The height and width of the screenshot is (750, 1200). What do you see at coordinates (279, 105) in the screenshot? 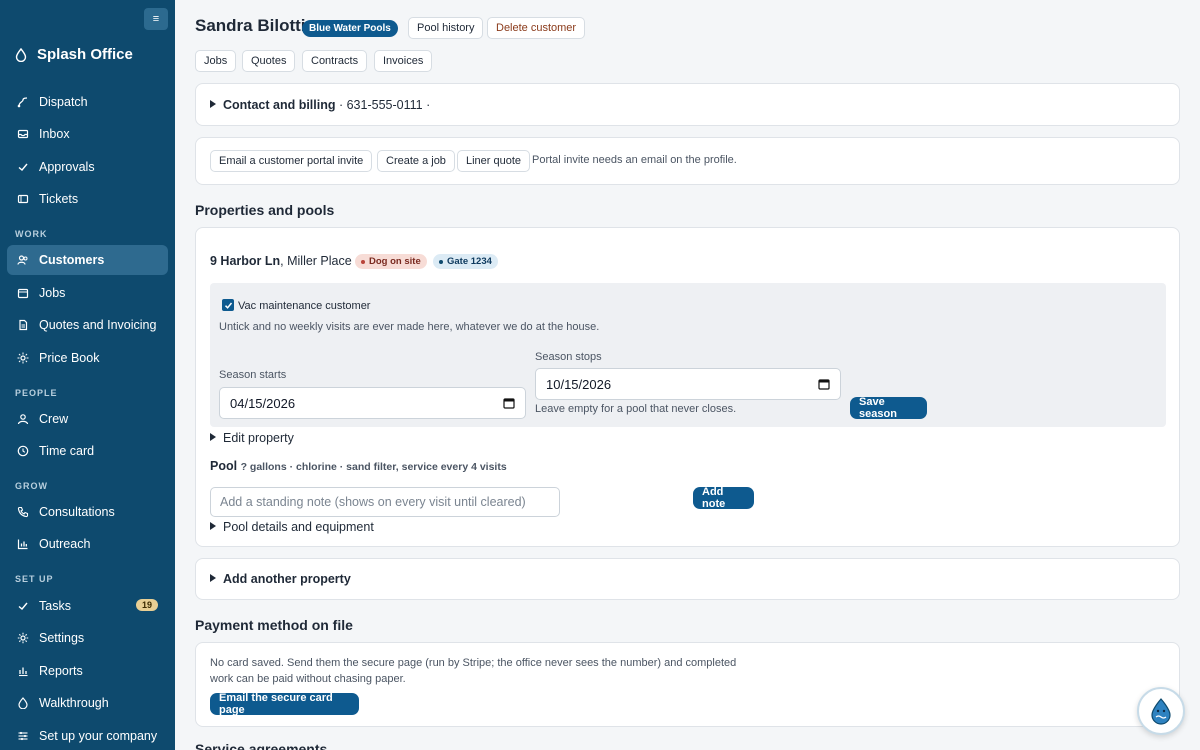
I see `contact-billing-title: Contact and billing` at bounding box center [279, 105].